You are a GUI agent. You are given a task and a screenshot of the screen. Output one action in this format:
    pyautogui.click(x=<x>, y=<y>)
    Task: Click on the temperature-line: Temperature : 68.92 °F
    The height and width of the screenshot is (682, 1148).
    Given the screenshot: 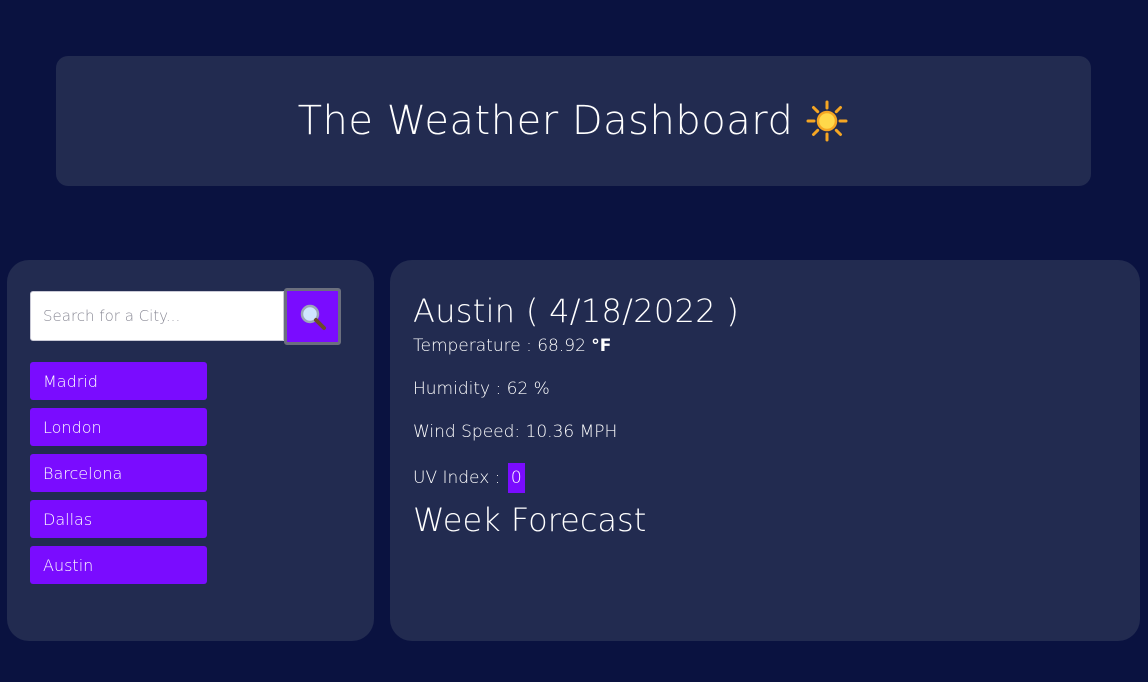 What is the action you would take?
    pyautogui.click(x=576, y=355)
    